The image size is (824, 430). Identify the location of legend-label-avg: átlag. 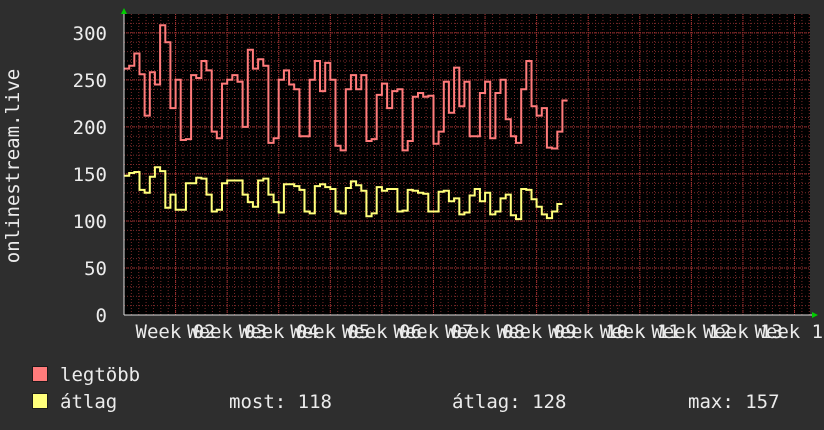
(89, 402).